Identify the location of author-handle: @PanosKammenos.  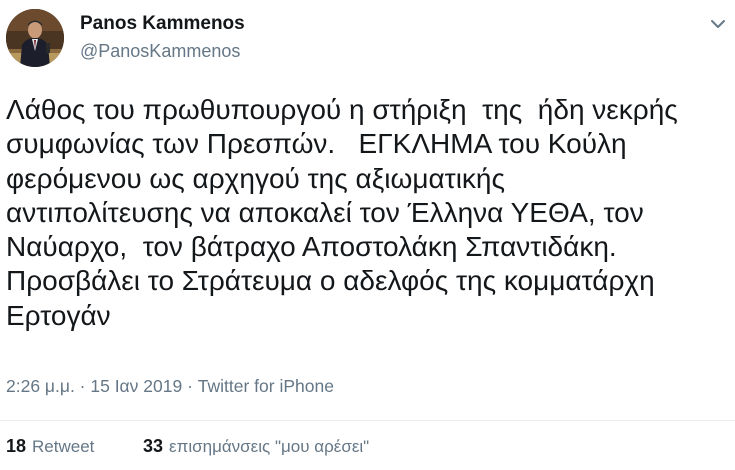
(160, 51).